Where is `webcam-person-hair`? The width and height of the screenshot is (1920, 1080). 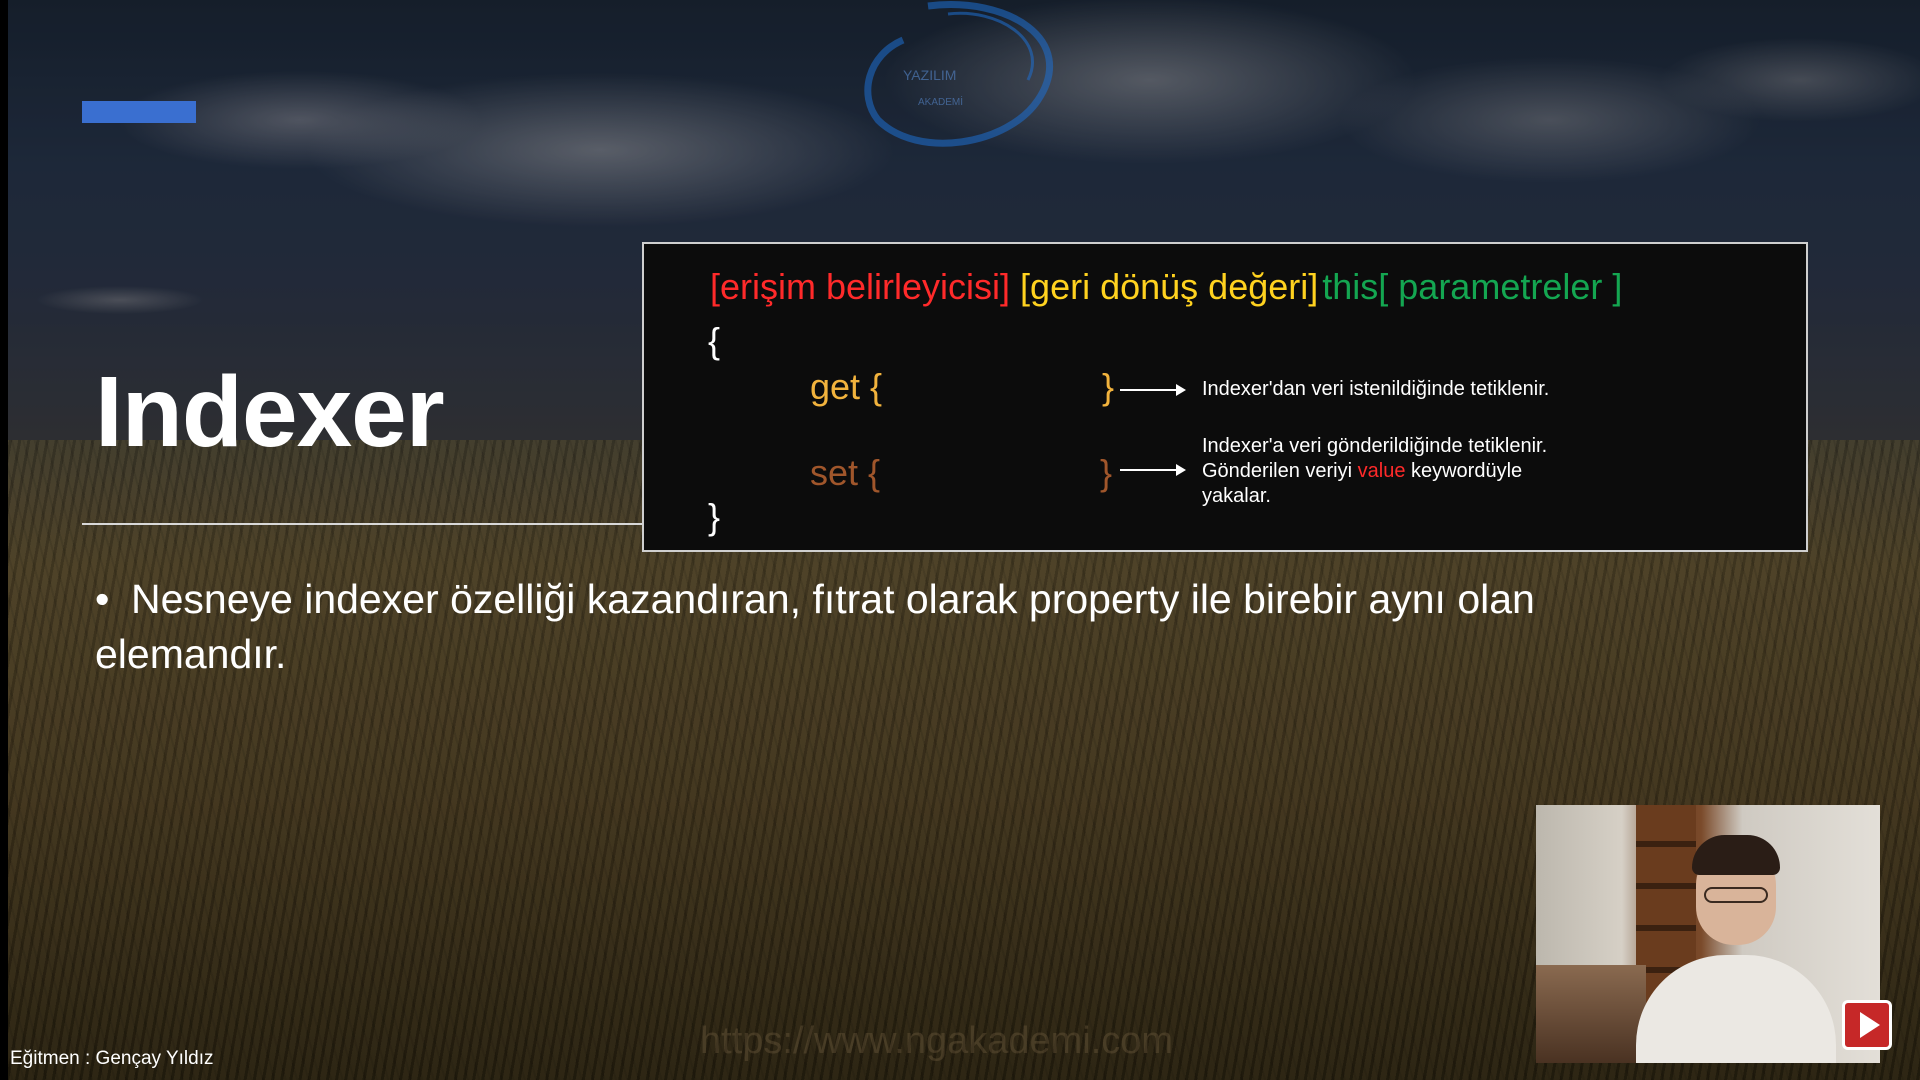 webcam-person-hair is located at coordinates (1736, 855).